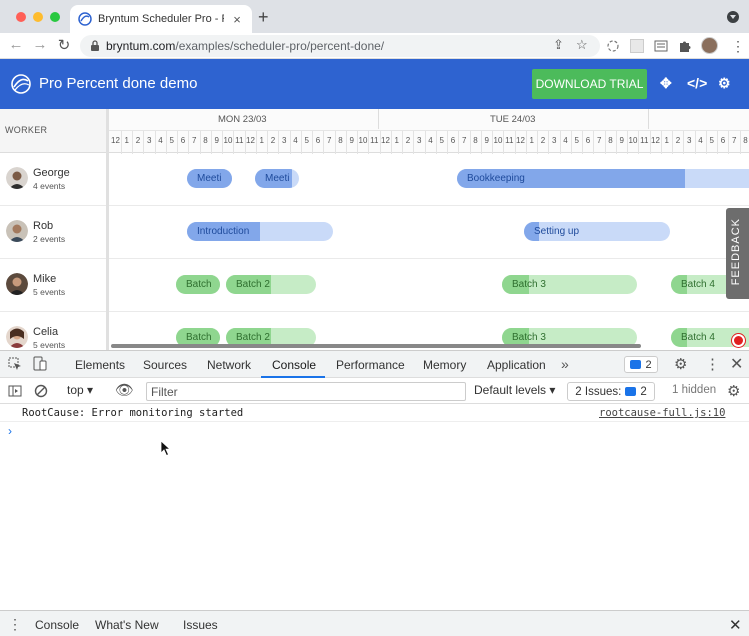 The image size is (749, 636). Describe the element at coordinates (127, 625) in the screenshot. I see `drawer-tab-whats-new: What's New` at that location.